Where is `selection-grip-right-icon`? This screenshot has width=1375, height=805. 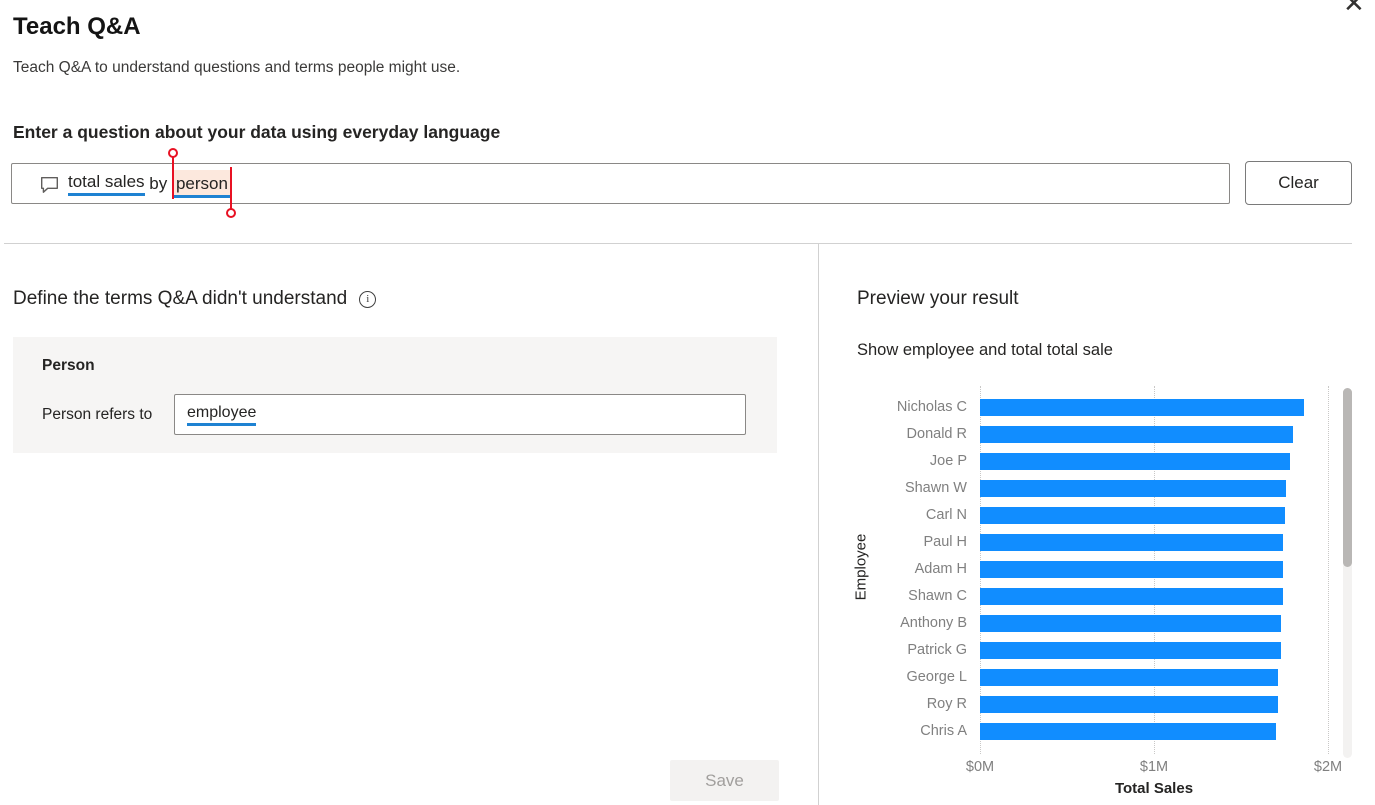 selection-grip-right-icon is located at coordinates (230, 192).